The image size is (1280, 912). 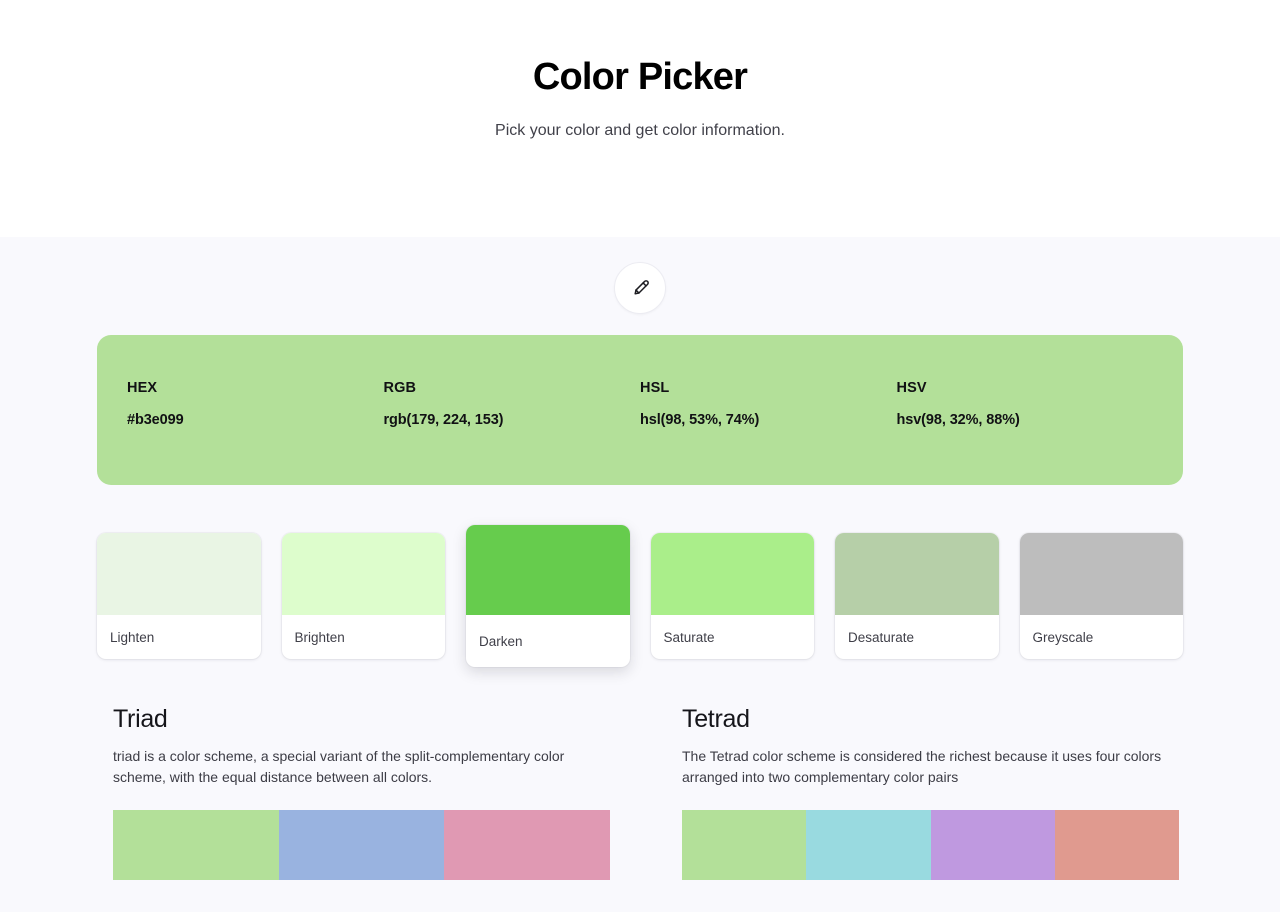 I want to click on swatch-card-lighten: Lighten, so click(x=179, y=596).